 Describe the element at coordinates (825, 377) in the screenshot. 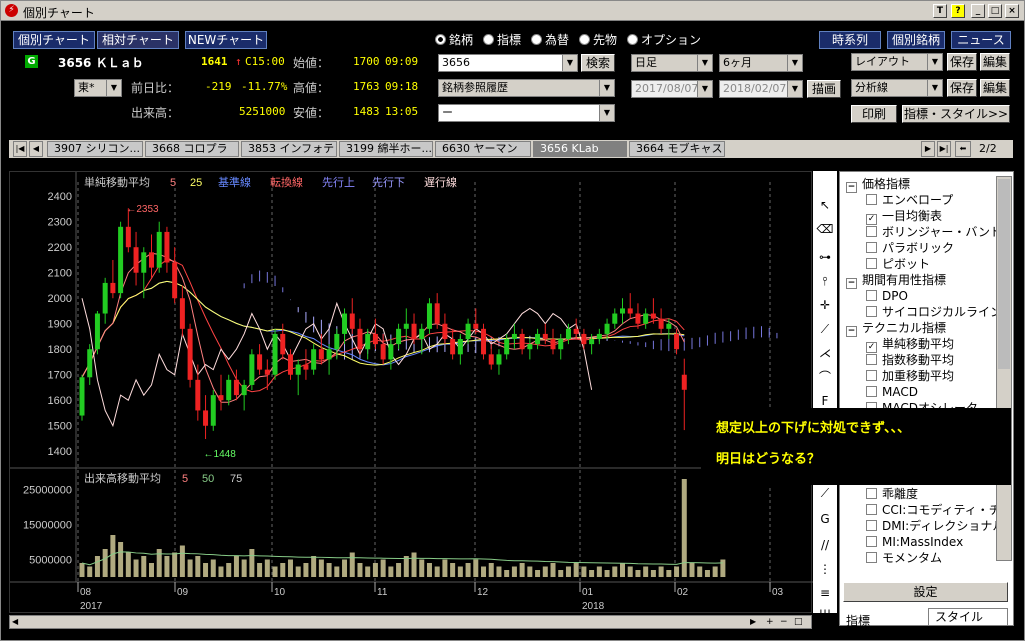

I see `fibonacci-arc-icon: ⌒` at that location.